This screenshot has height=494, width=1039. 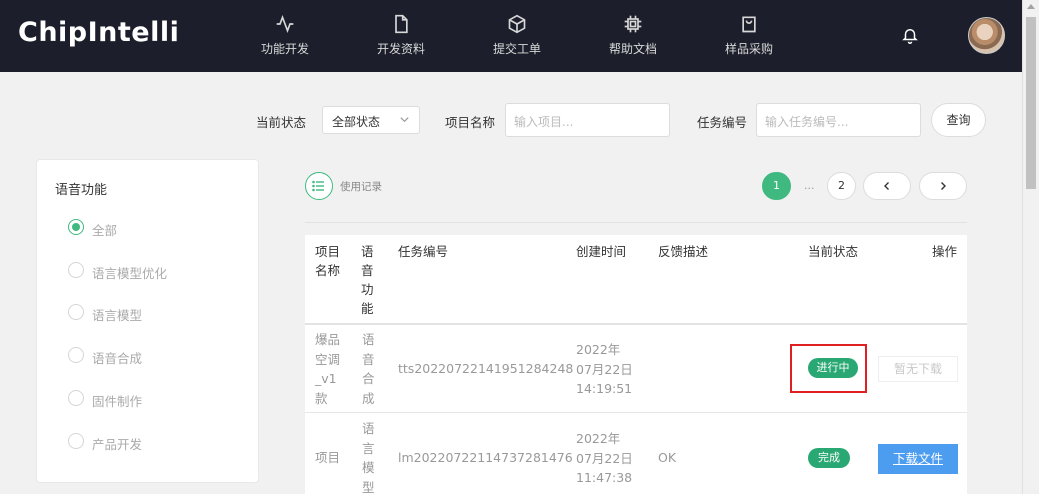 What do you see at coordinates (368, 369) in the screenshot?
I see `row1-voice-function: 语音合成` at bounding box center [368, 369].